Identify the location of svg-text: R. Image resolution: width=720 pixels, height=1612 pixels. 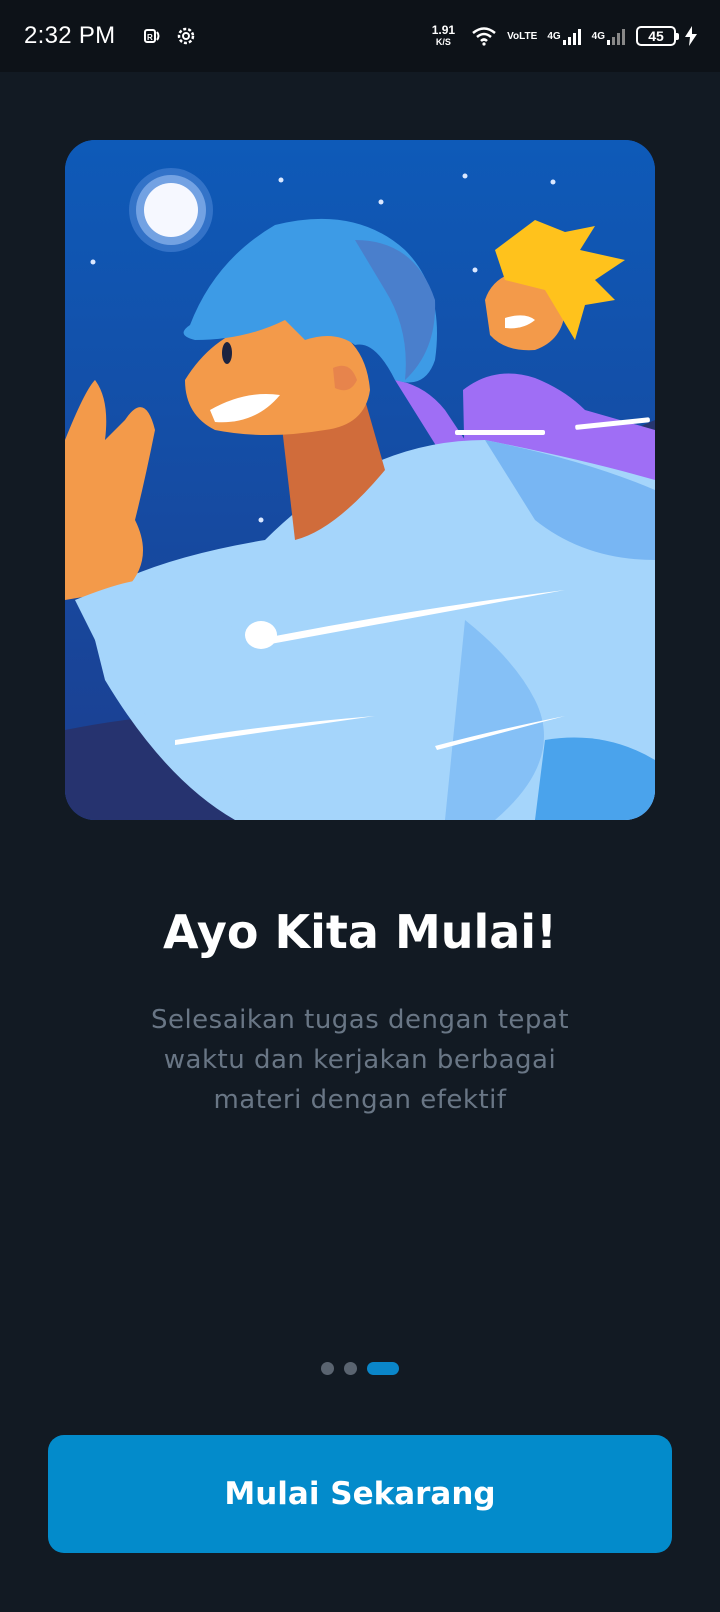
(150, 37).